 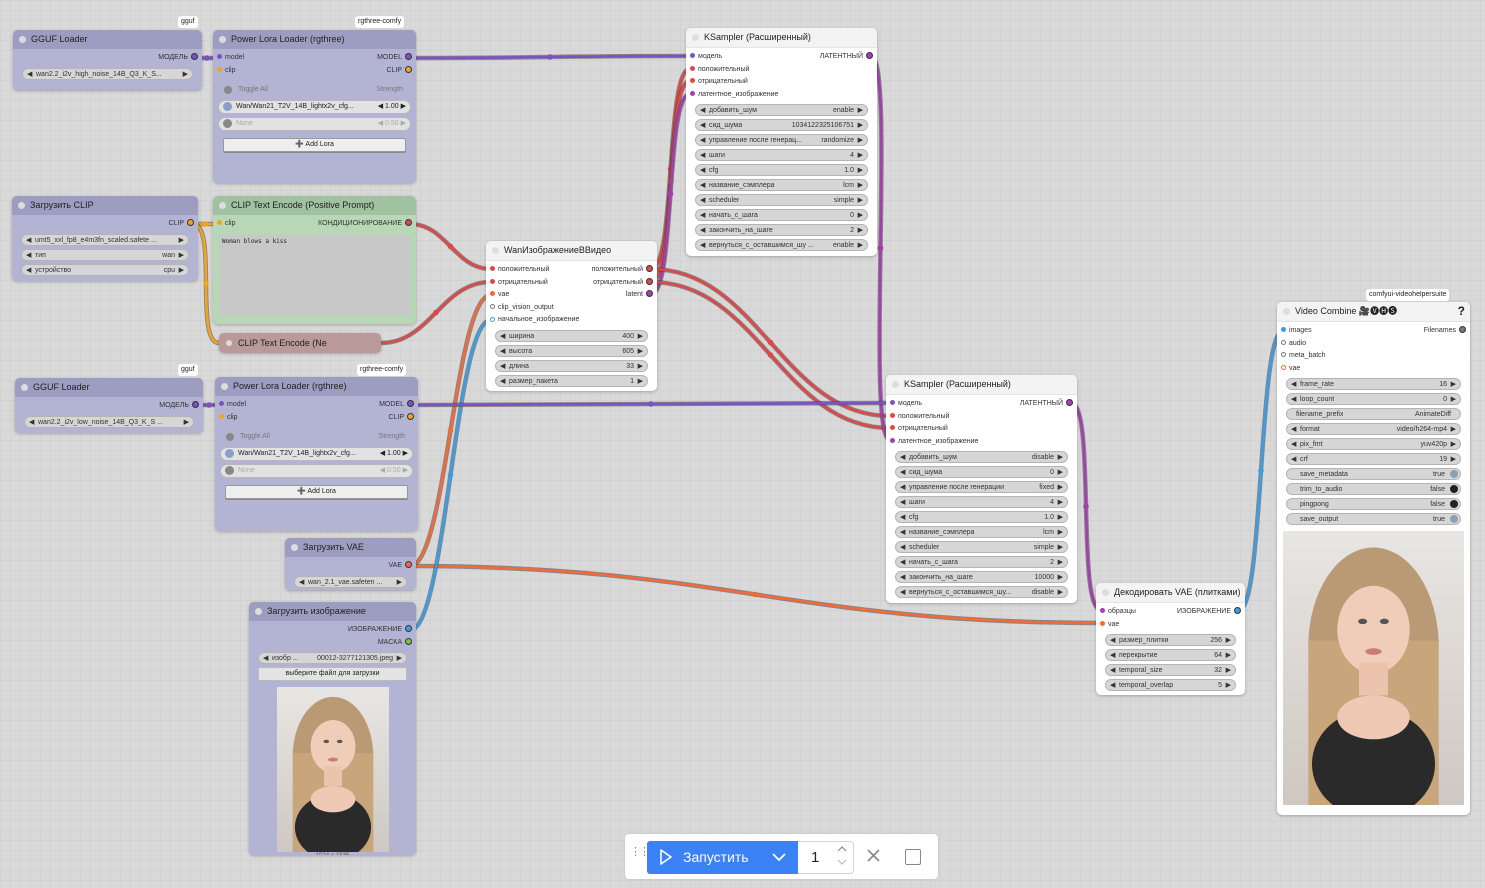 I want to click on widget-начать_с_шага: ◀ ▶ начать_с_шага 0, so click(x=781, y=215).